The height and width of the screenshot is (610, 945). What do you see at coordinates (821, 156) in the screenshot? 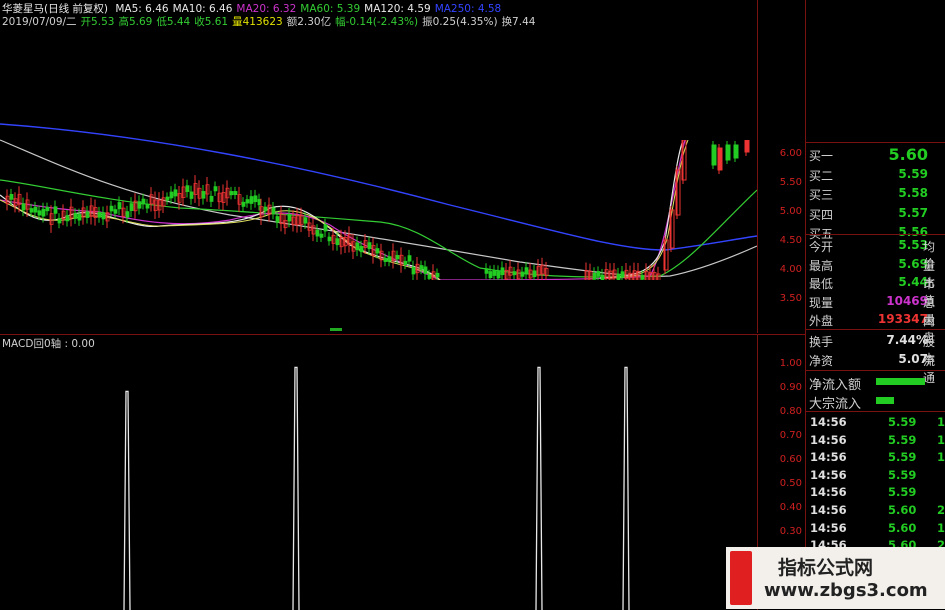
I see `bid-row-1-label: 买一` at bounding box center [821, 156].